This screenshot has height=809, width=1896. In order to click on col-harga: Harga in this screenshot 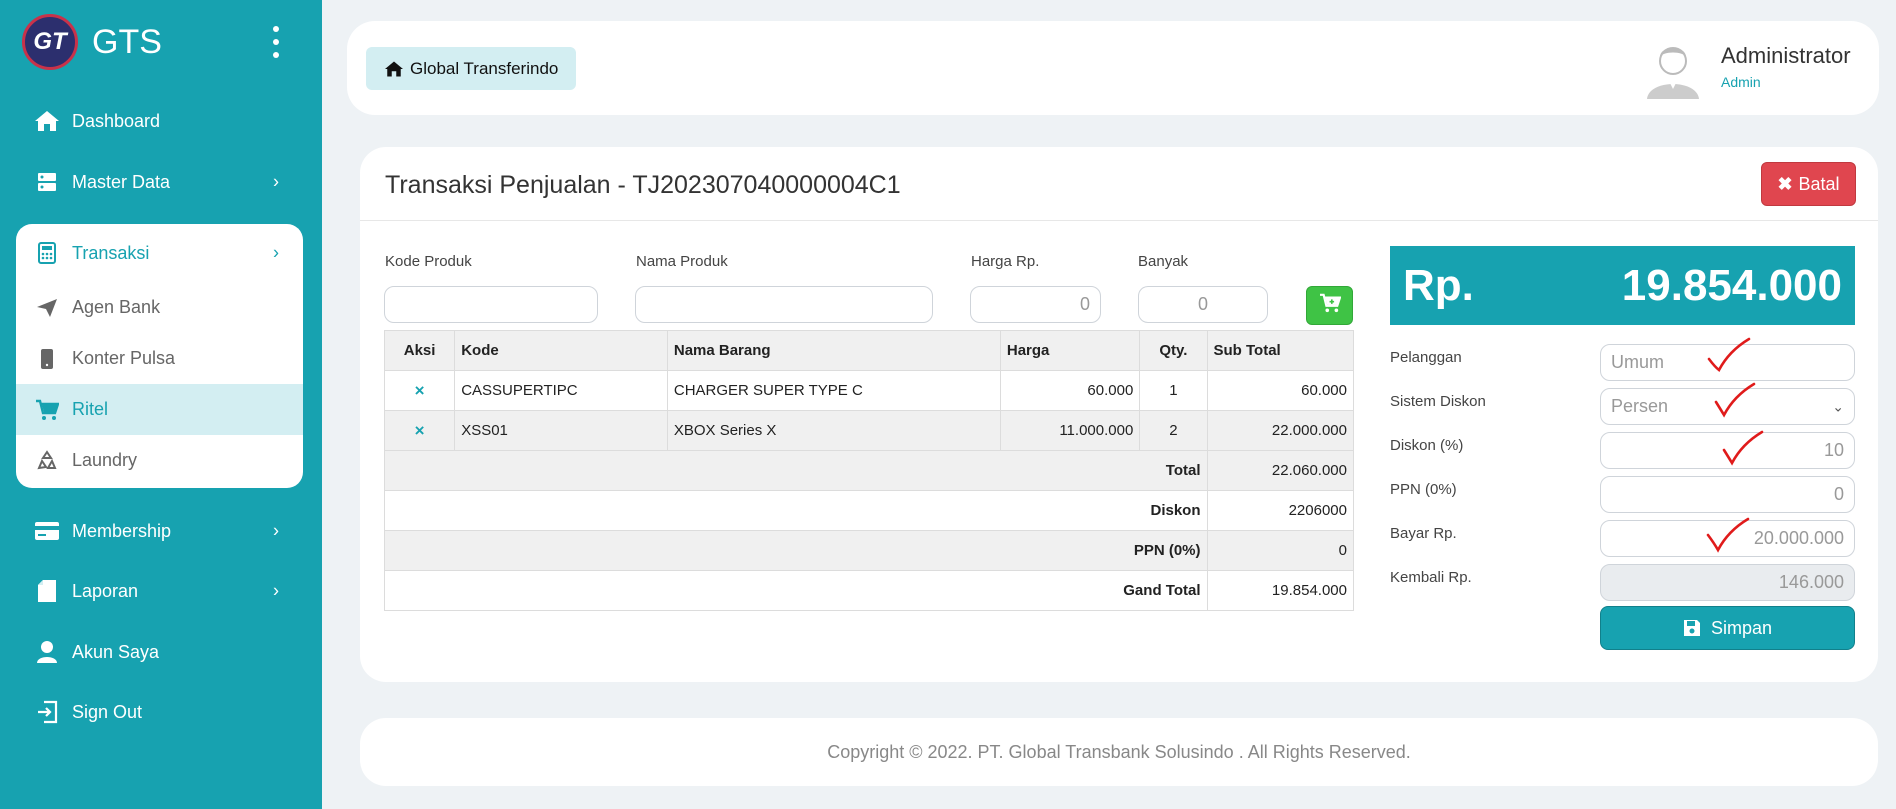, I will do `click(1070, 350)`.